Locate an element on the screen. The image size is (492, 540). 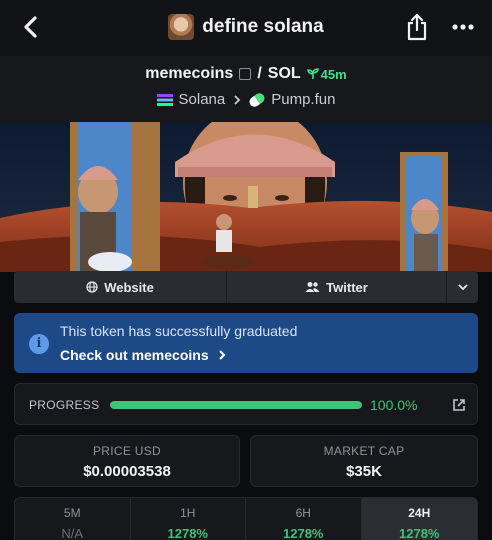
progress-bar-fill is located at coordinates (236, 405).